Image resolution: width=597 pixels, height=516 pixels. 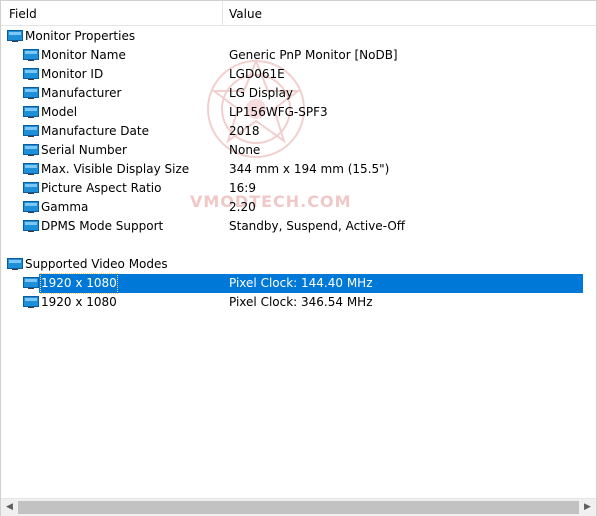 I want to click on column-header-field: Field, so click(x=112, y=13).